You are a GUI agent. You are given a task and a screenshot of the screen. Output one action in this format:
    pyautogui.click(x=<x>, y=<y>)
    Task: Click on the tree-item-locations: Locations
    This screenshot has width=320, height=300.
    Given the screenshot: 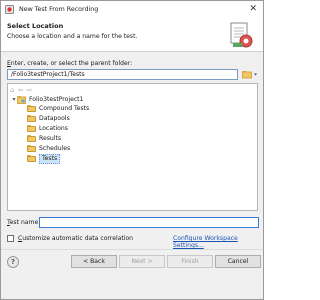 What is the action you would take?
    pyautogui.click(x=47, y=128)
    